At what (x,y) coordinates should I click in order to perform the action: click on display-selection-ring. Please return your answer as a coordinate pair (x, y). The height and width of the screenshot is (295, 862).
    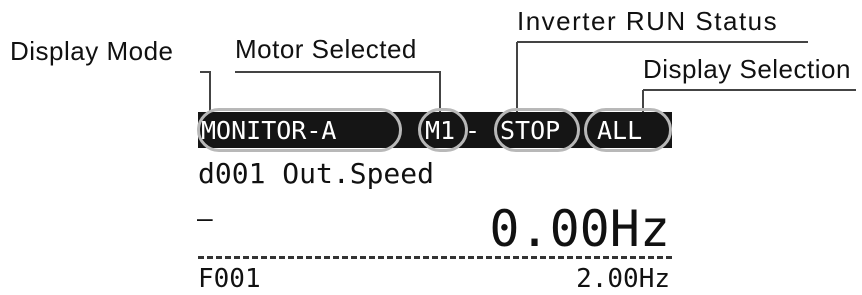
    Looking at the image, I should click on (628, 130).